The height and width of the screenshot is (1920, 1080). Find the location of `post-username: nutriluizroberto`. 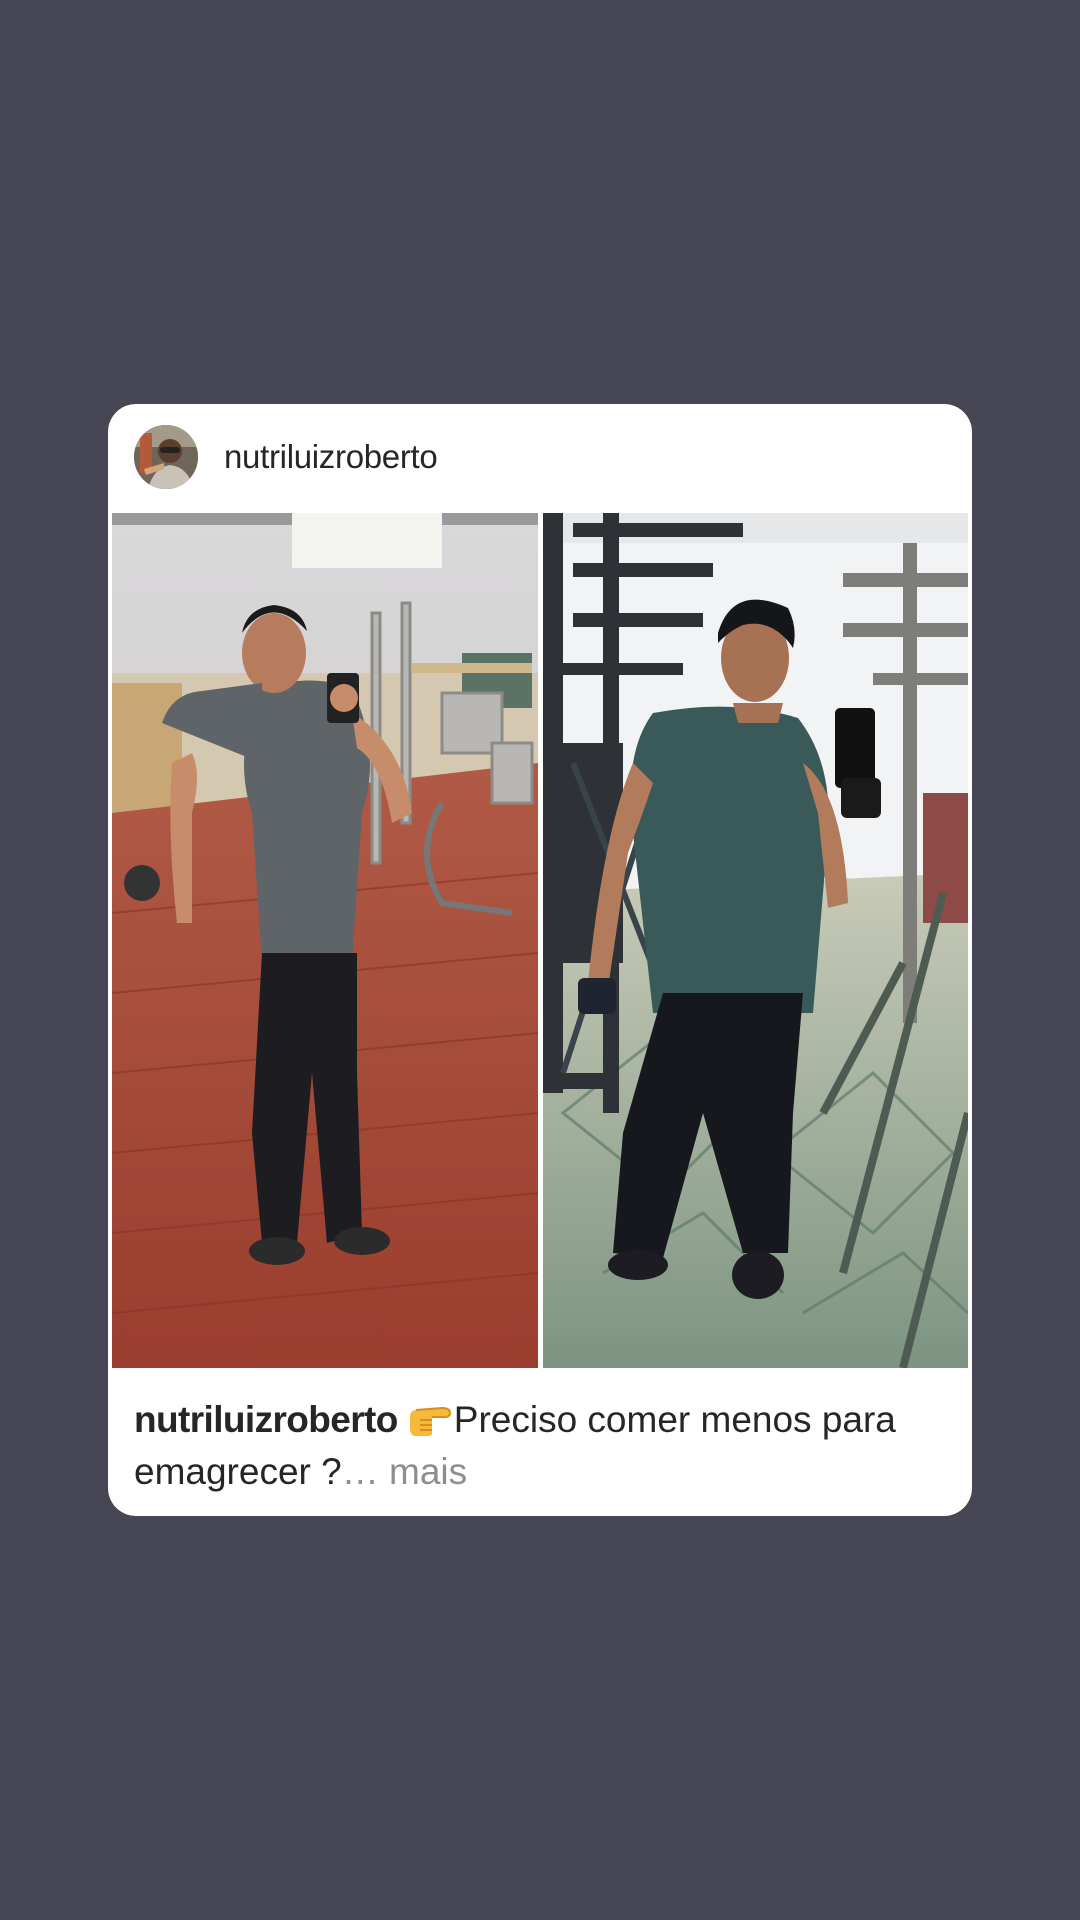

post-username: nutriluizroberto is located at coordinates (331, 457).